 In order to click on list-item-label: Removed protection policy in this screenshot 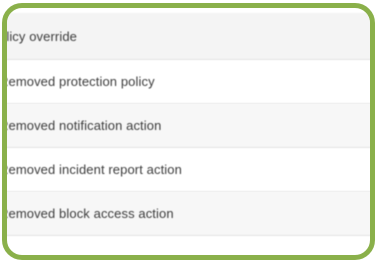, I will do `click(78, 81)`.